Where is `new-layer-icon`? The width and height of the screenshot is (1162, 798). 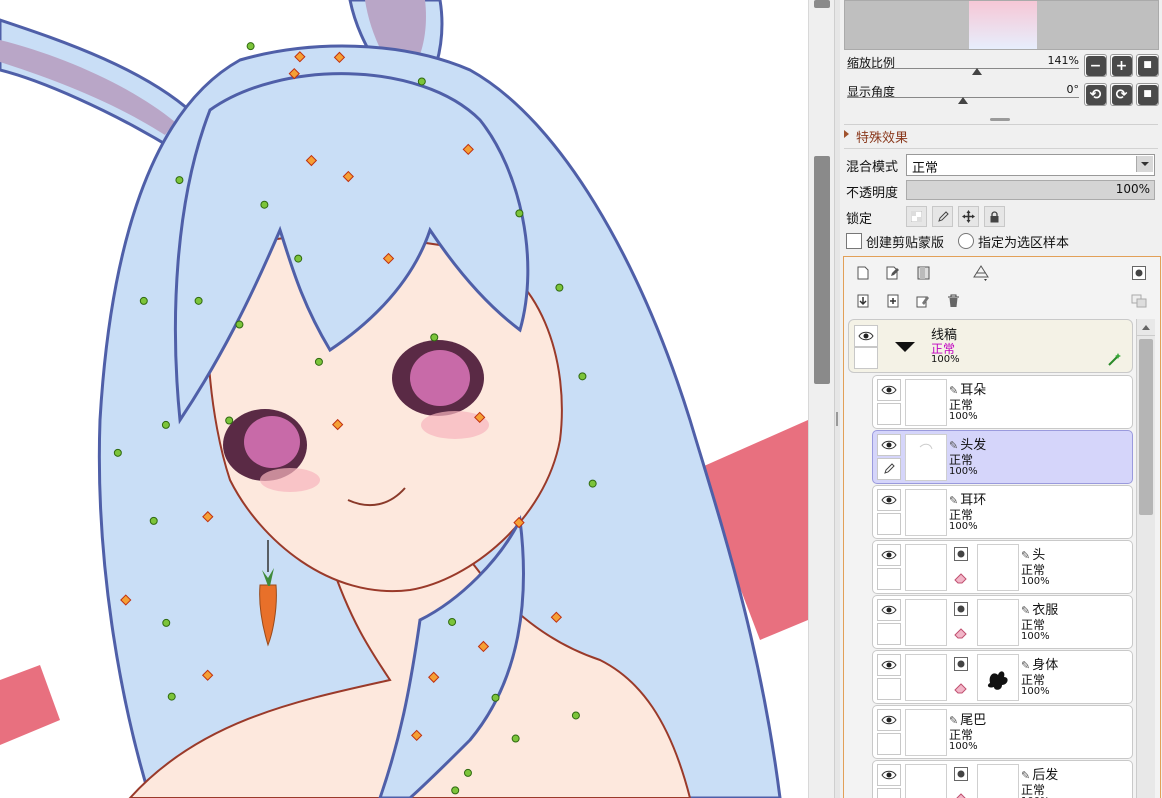 new-layer-icon is located at coordinates (863, 273).